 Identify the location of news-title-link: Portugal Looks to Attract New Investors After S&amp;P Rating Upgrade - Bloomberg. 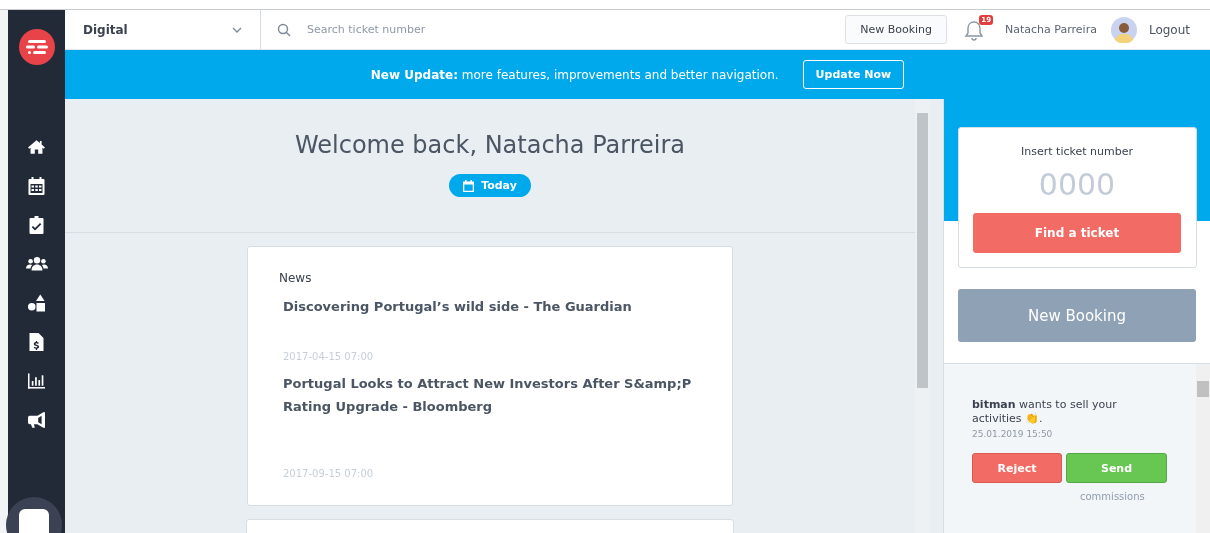
(492, 395).